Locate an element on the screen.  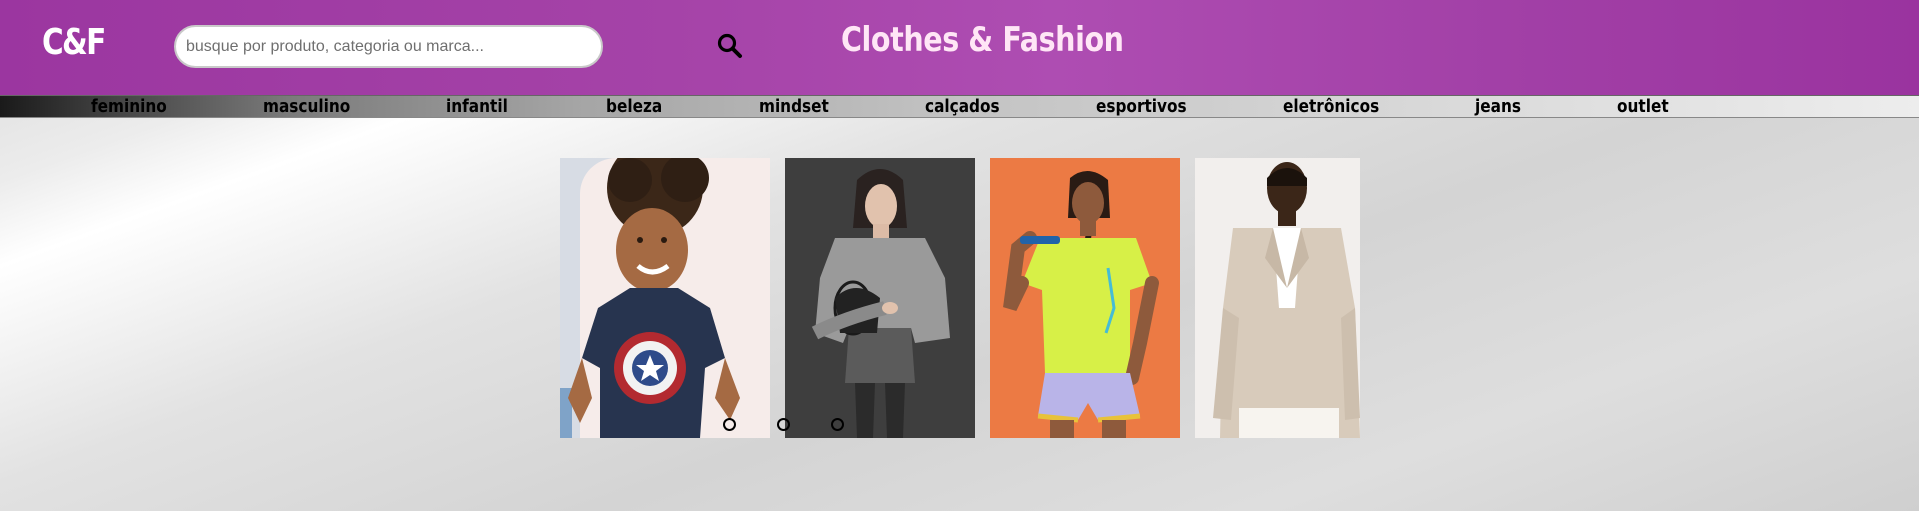
nav-item-eletronicos: eletrônicos is located at coordinates (1331, 107).